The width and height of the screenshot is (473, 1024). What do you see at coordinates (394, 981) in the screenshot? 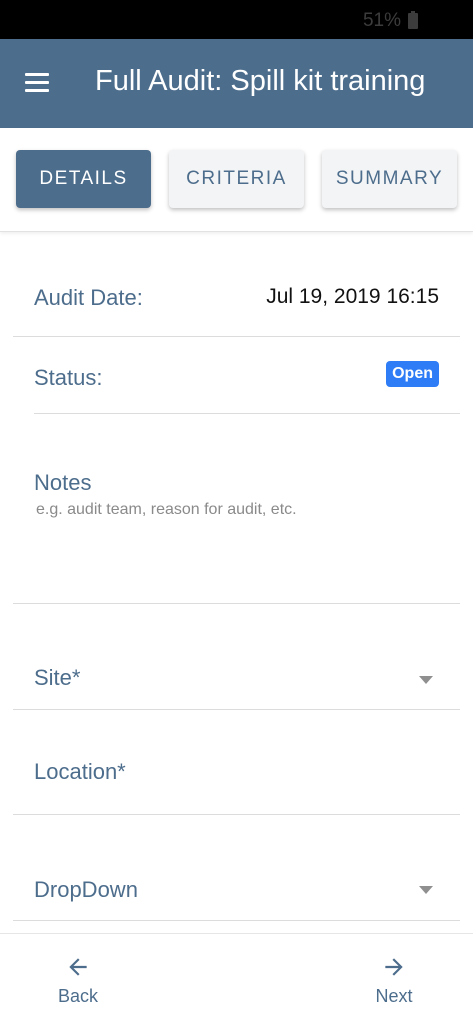
I see `next-button: Next` at bounding box center [394, 981].